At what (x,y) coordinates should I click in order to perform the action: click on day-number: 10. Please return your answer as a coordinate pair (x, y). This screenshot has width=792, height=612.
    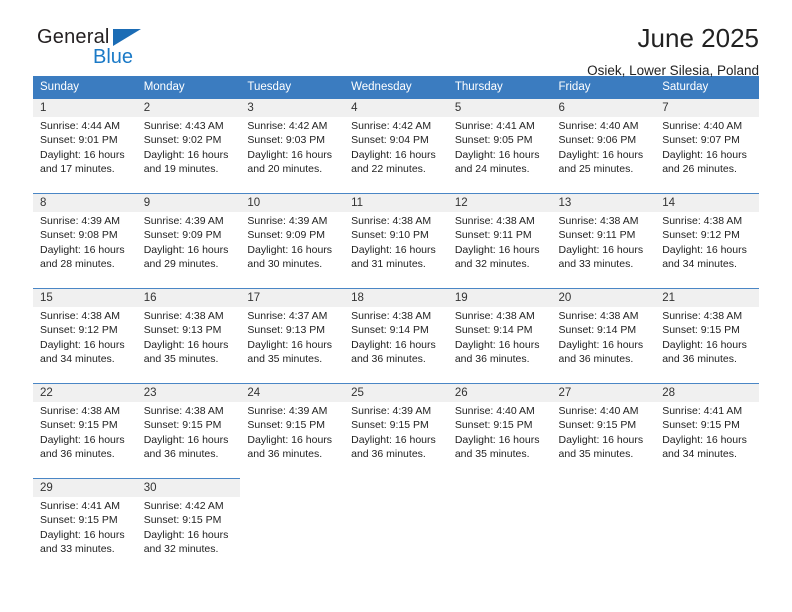
    Looking at the image, I should click on (292, 202).